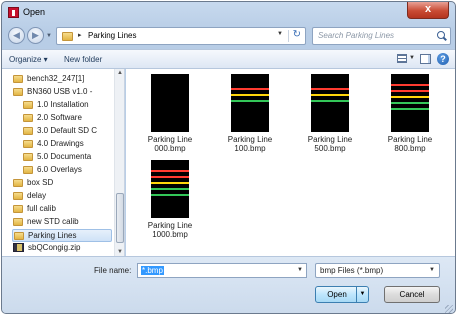  I want to click on file-item: Parking Line 800.bmp, so click(410, 113).